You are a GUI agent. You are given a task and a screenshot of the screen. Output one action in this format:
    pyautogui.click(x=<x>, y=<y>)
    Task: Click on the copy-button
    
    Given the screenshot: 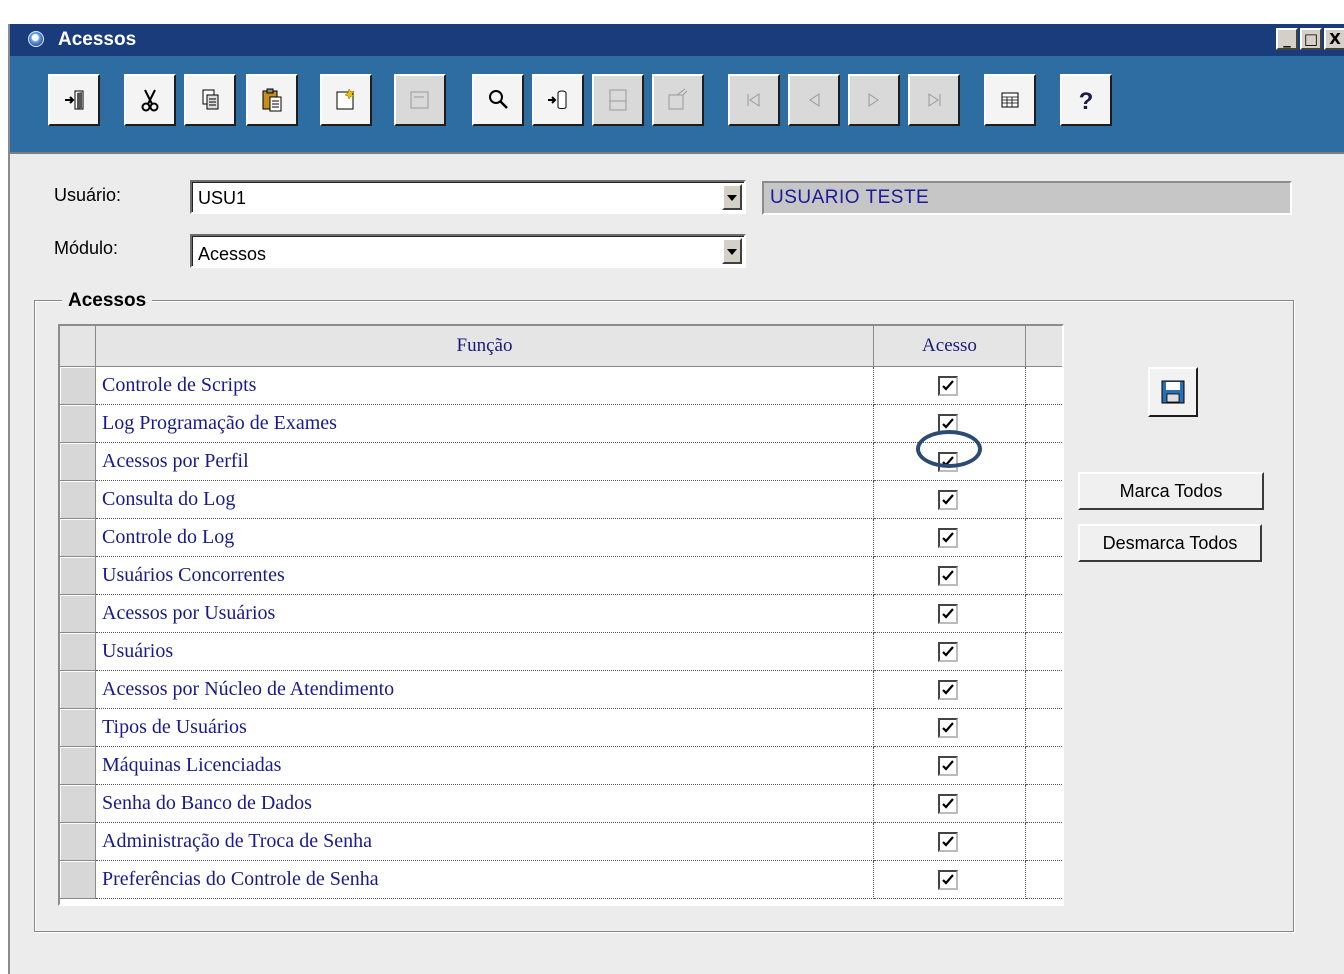 What is the action you would take?
    pyautogui.click(x=210, y=100)
    